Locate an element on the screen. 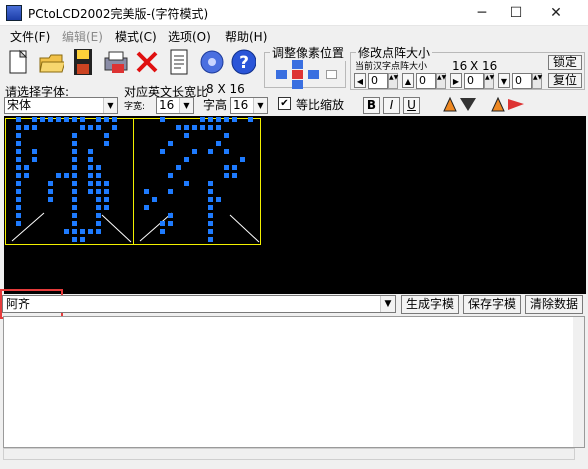  input-row: 阿齐 ▼ 生成字模 保存字模 清除数据 is located at coordinates (294, 305).